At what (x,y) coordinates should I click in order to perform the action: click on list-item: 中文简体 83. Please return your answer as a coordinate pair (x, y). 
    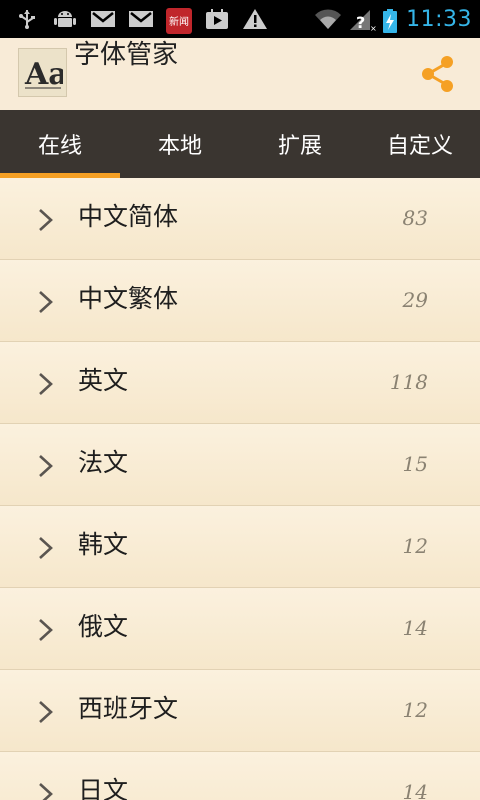
    Looking at the image, I should click on (240, 219).